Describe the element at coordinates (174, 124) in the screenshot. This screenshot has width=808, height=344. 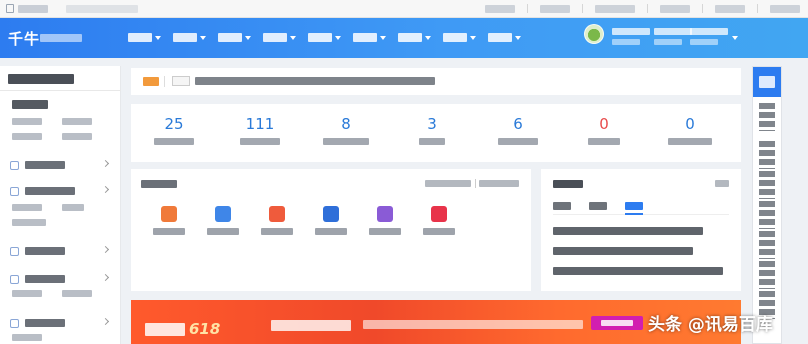
I see `stat-value: 25` at that location.